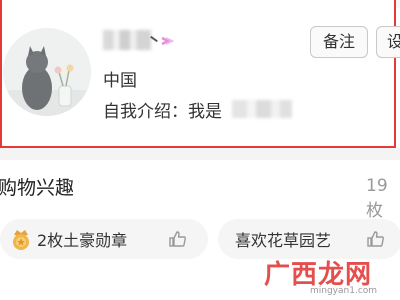  I want to click on intro-redacted, so click(262, 109).